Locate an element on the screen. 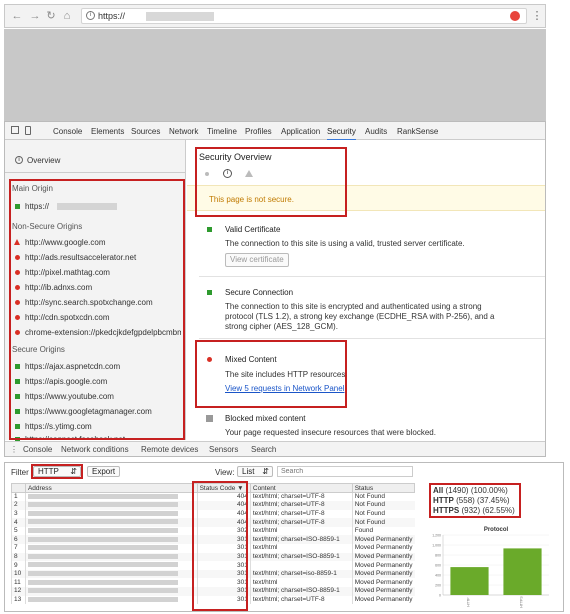  home-icon: ⌂ is located at coordinates (67, 16).